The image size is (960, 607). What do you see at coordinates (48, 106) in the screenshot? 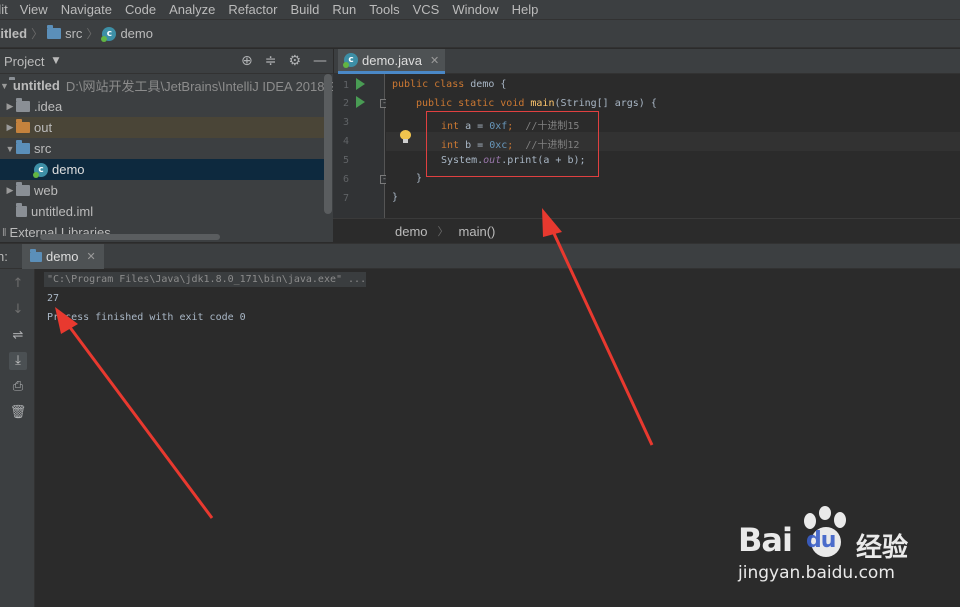
I see `tree-item-label: .idea` at bounding box center [48, 106].